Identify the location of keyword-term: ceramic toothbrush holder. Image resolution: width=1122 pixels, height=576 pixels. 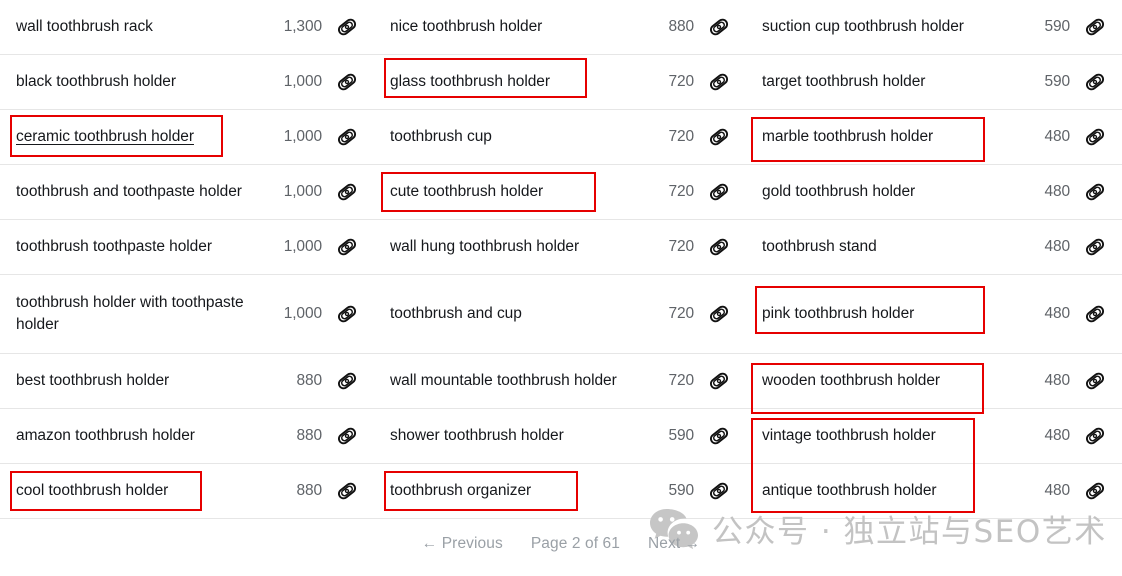
(146, 137).